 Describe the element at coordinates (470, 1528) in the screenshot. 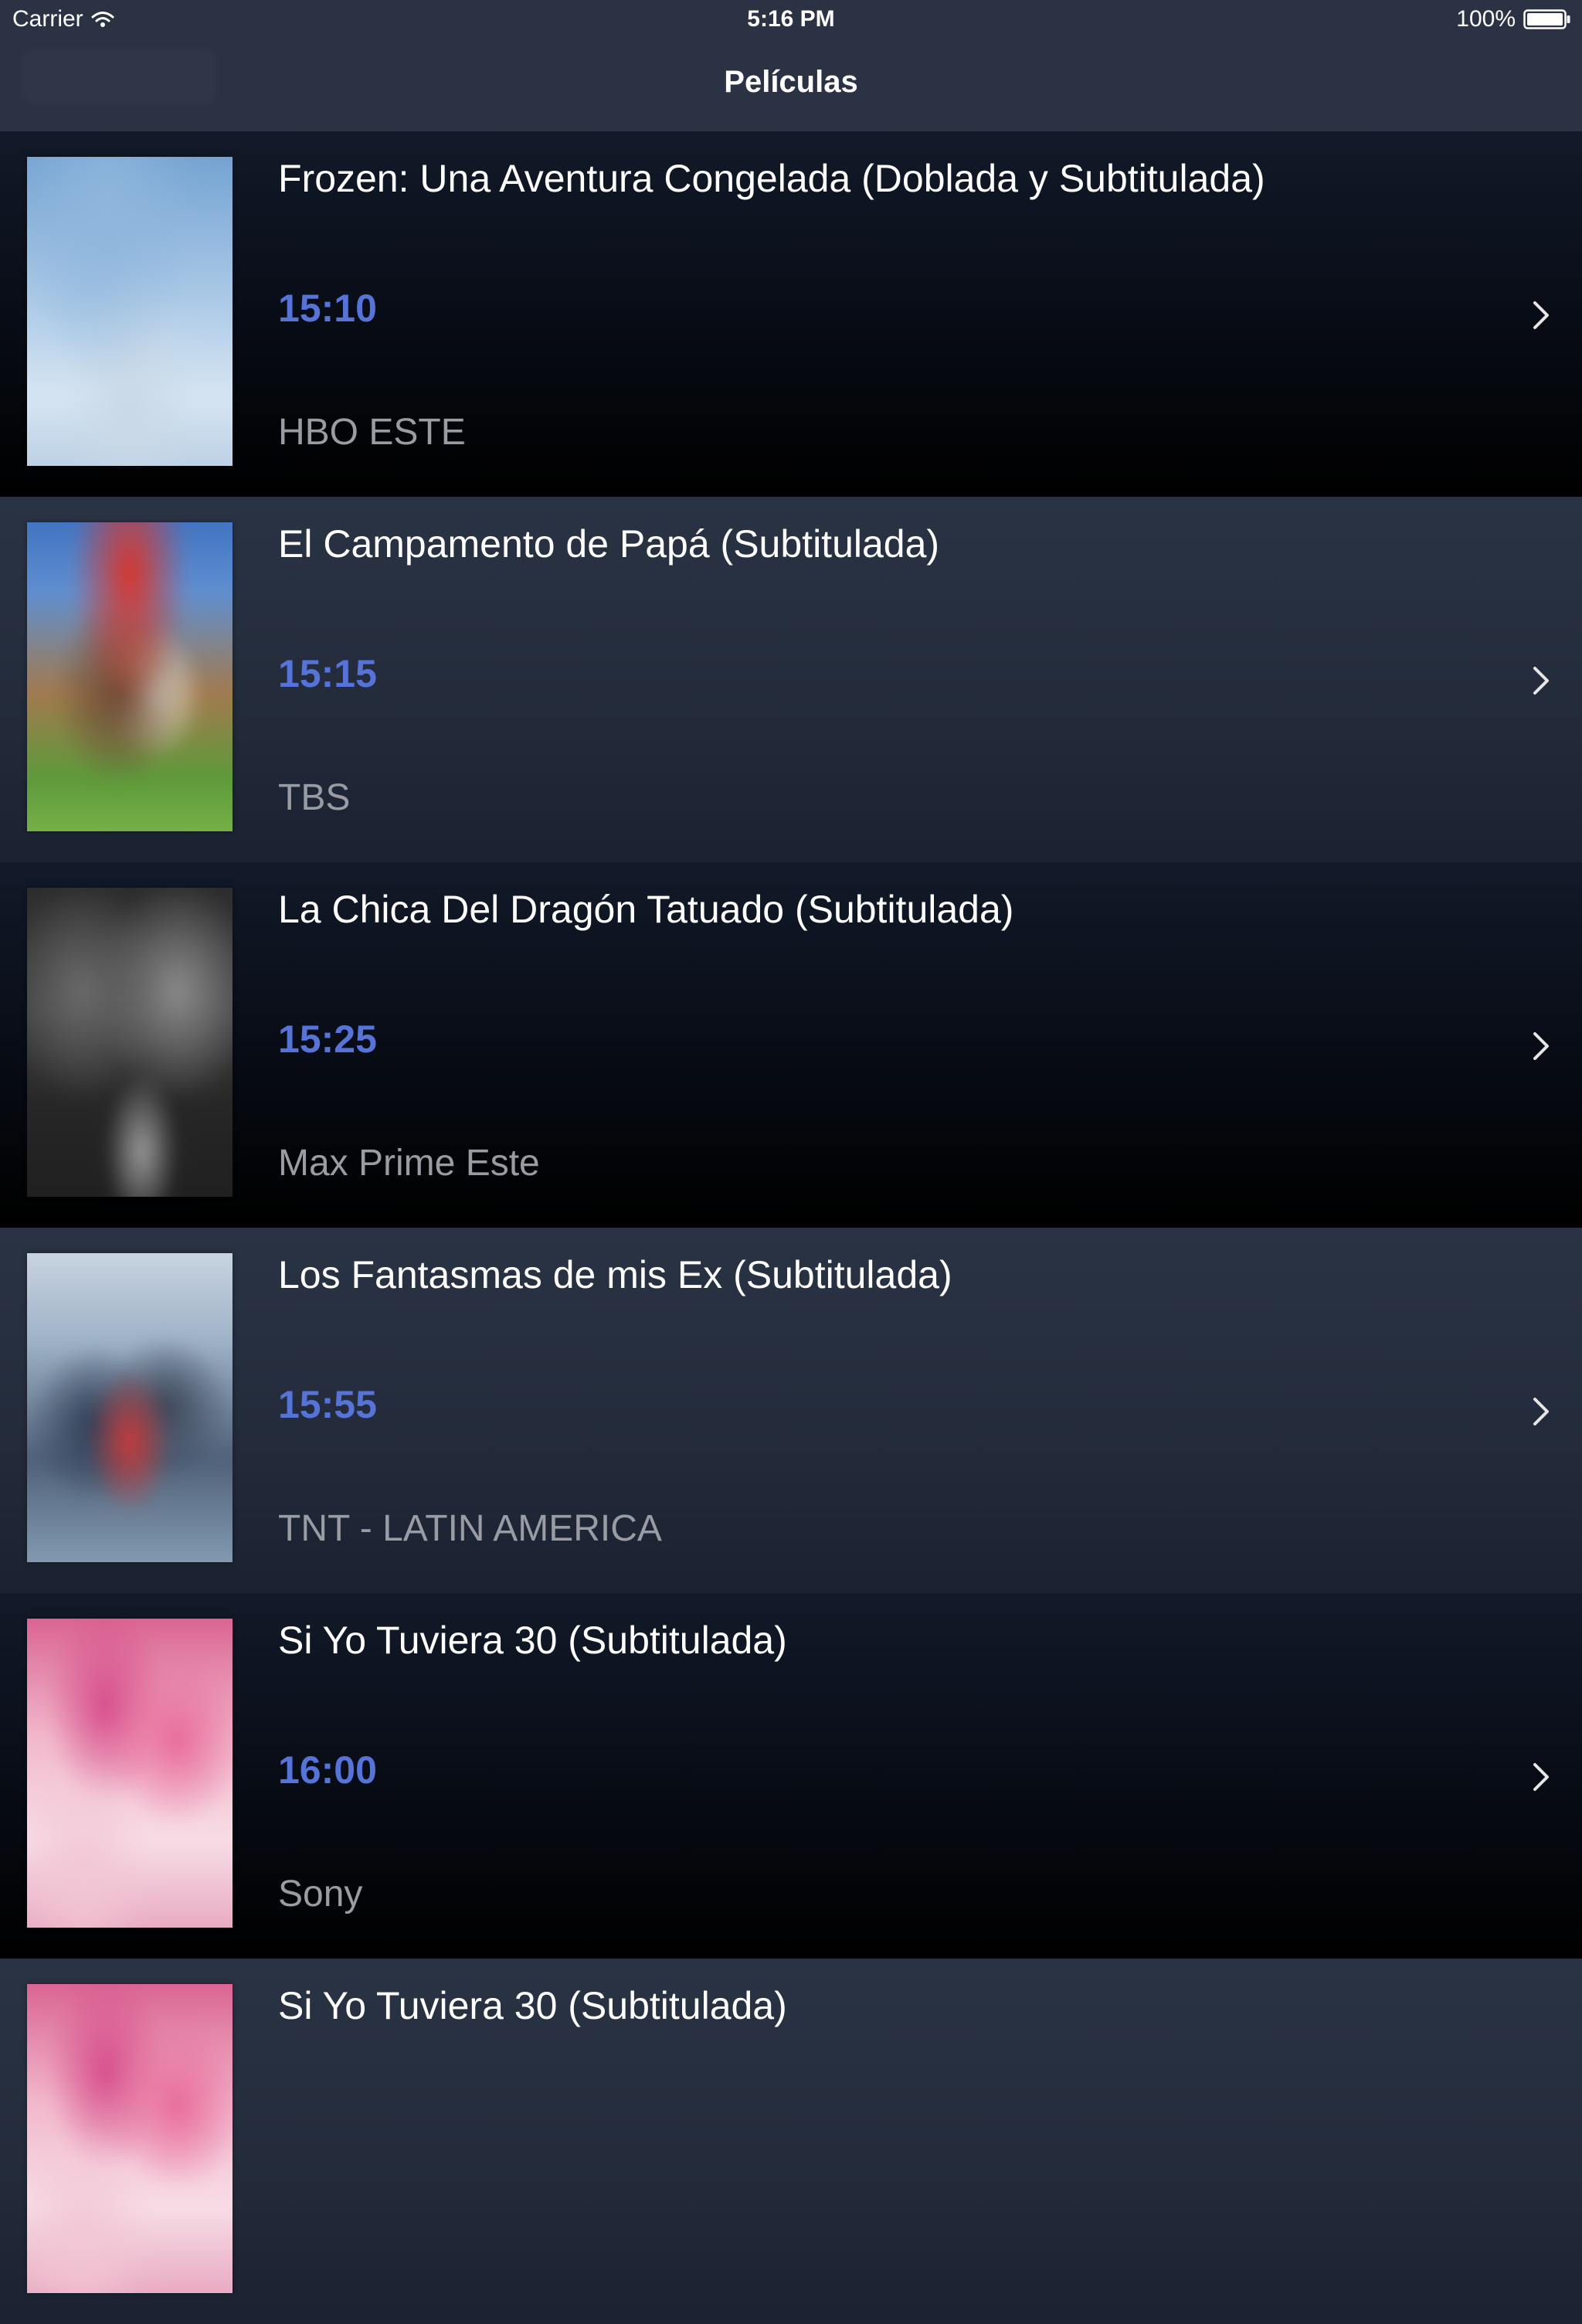

I see `movie-channel: TNT - LATIN AMERICA` at that location.